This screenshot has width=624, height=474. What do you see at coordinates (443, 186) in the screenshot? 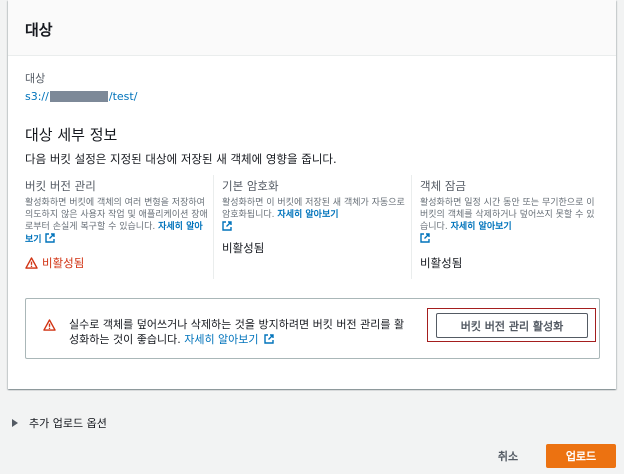
I see `object-lock-title: 객체 잠금` at bounding box center [443, 186].